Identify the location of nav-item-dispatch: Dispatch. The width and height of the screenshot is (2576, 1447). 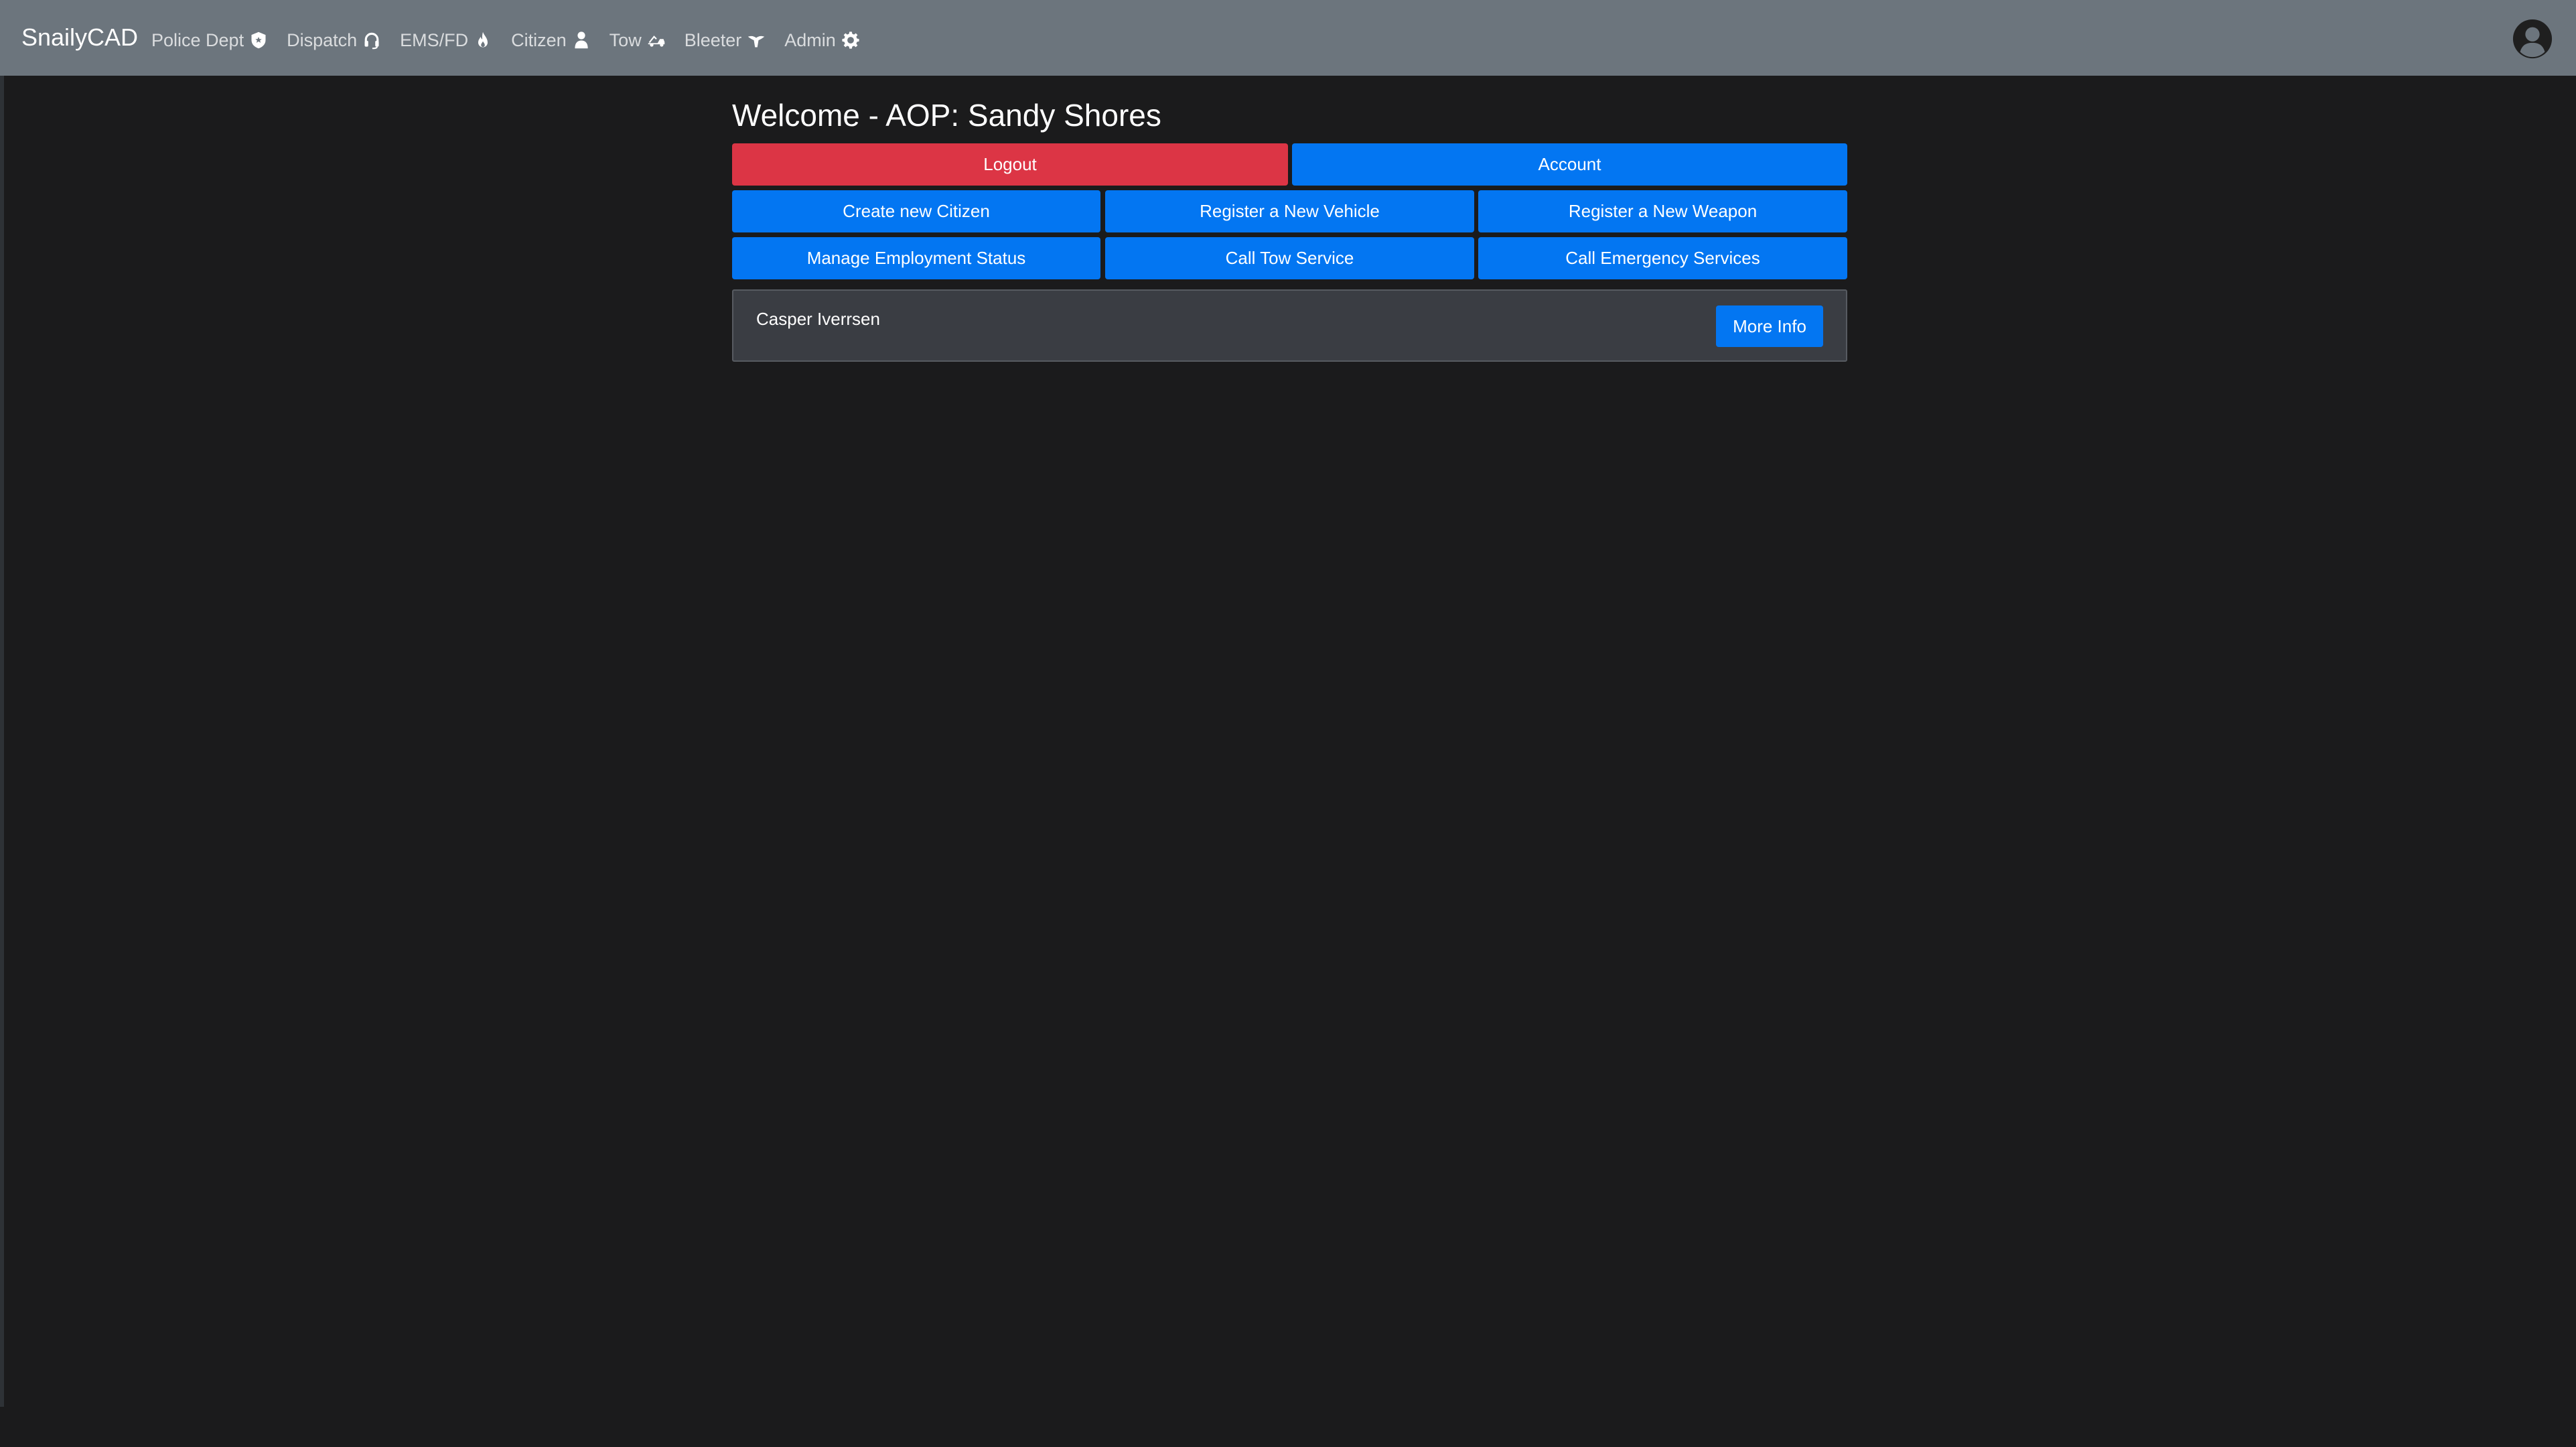
(334, 40).